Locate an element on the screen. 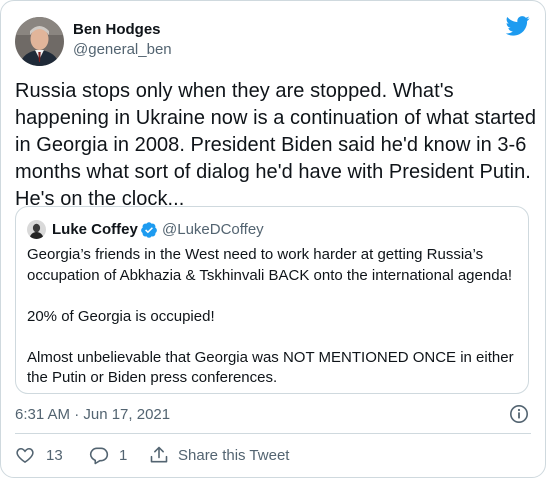  info-icon is located at coordinates (519, 414).